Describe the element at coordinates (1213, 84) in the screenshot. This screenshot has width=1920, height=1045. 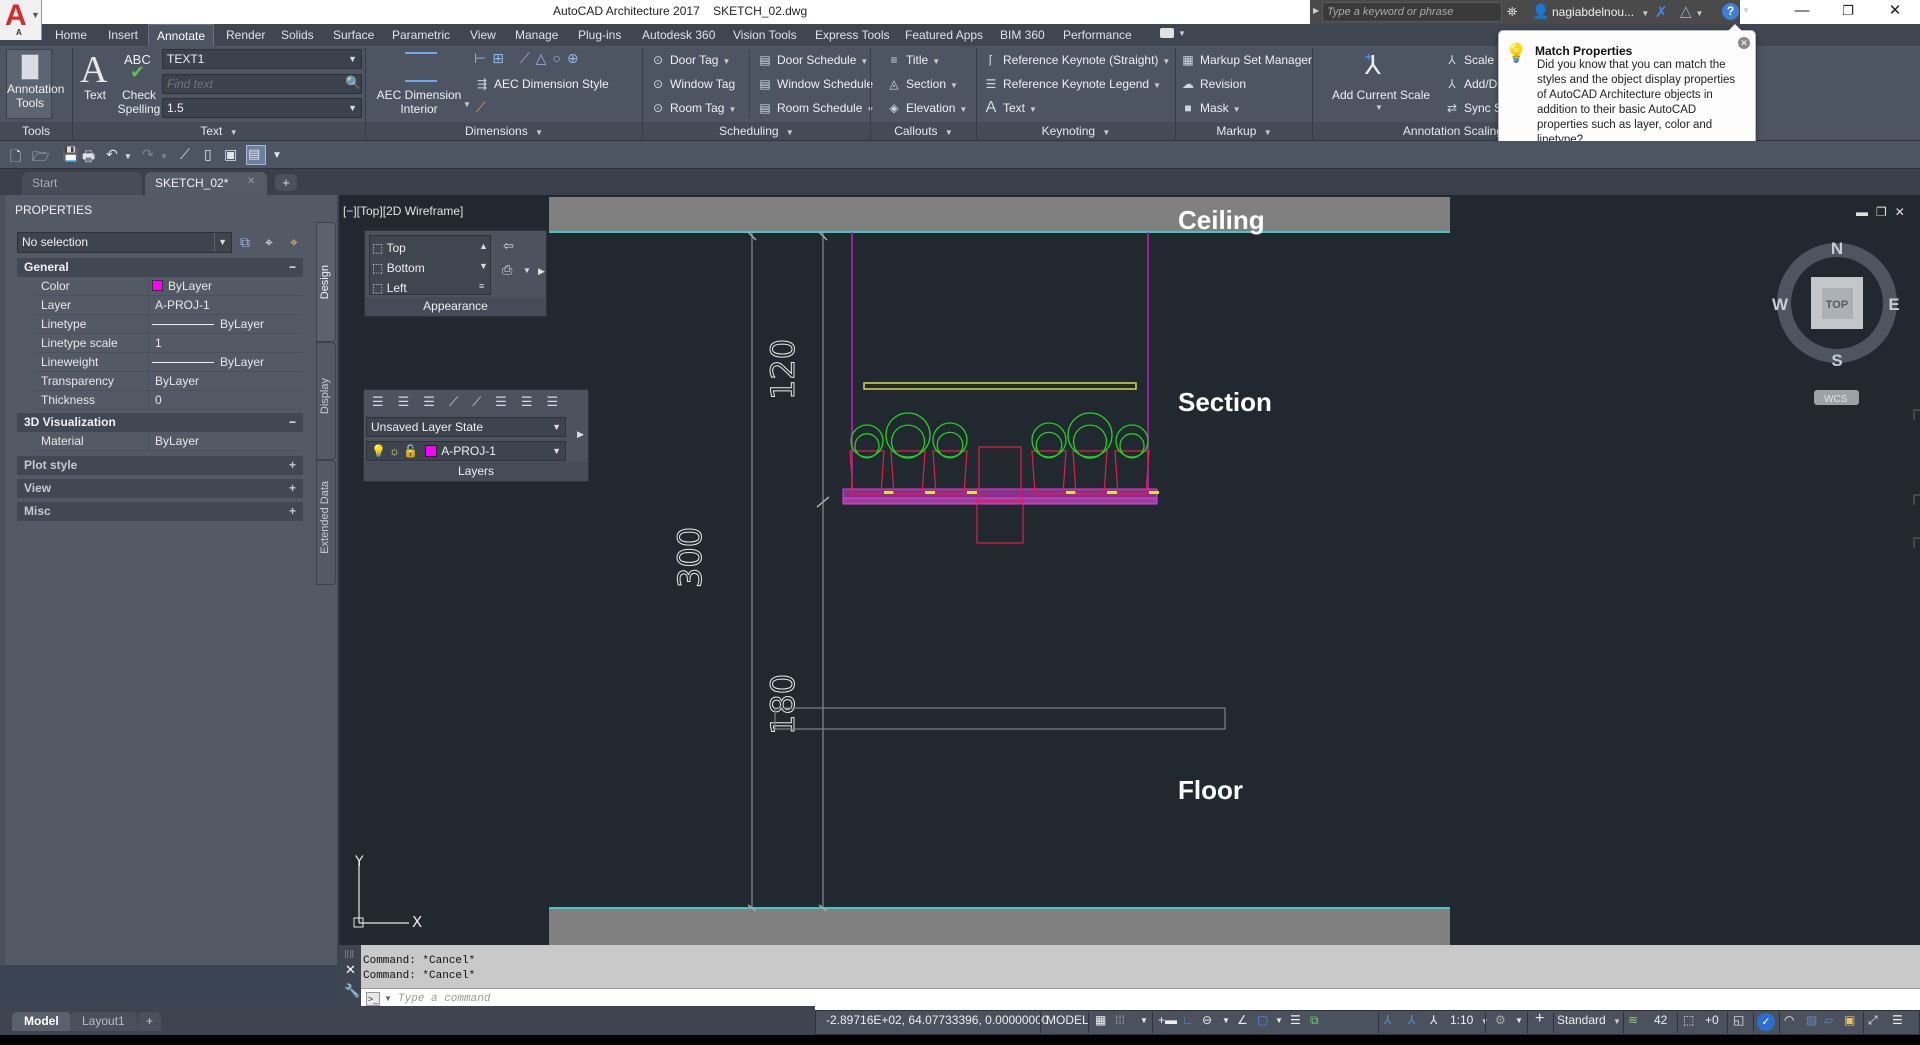
I see `revision-cloud-button: ☁ Revision` at that location.